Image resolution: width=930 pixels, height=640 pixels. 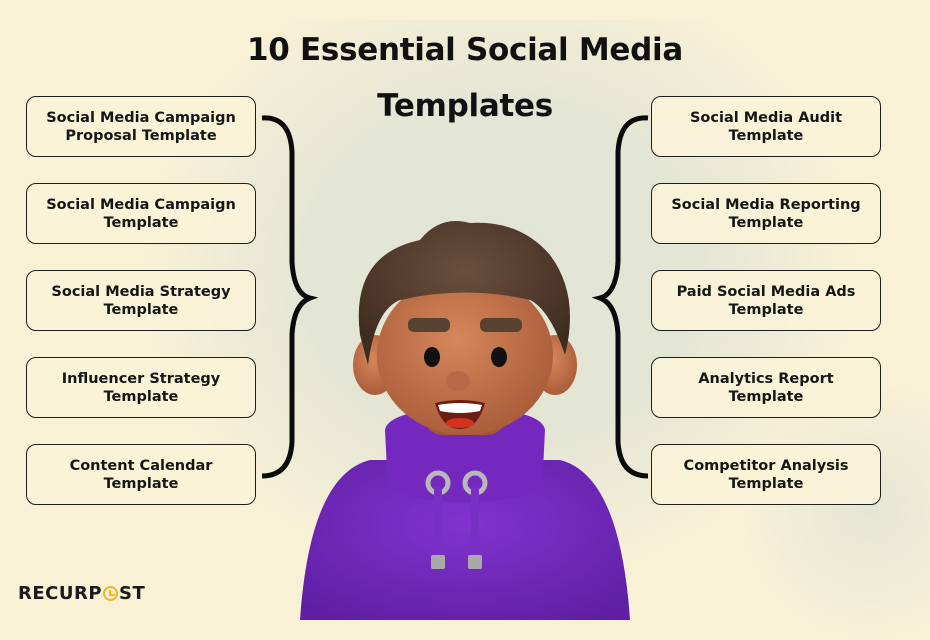 I want to click on recurpost-logo: RECURP ST, so click(x=81, y=593).